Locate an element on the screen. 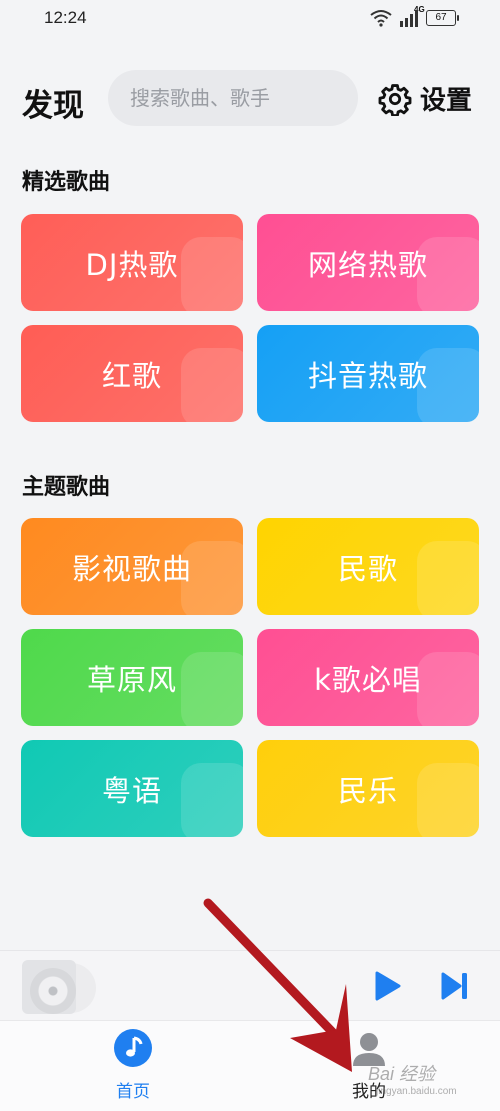  watermark-text: Bai 经验 is located at coordinates (402, 1074).